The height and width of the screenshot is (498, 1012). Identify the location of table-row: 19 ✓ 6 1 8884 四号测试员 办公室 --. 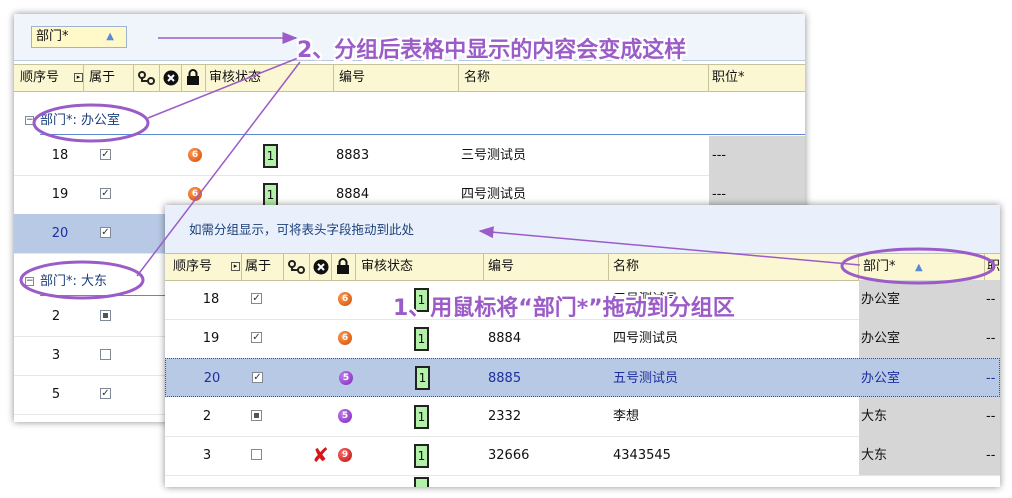
(582, 339).